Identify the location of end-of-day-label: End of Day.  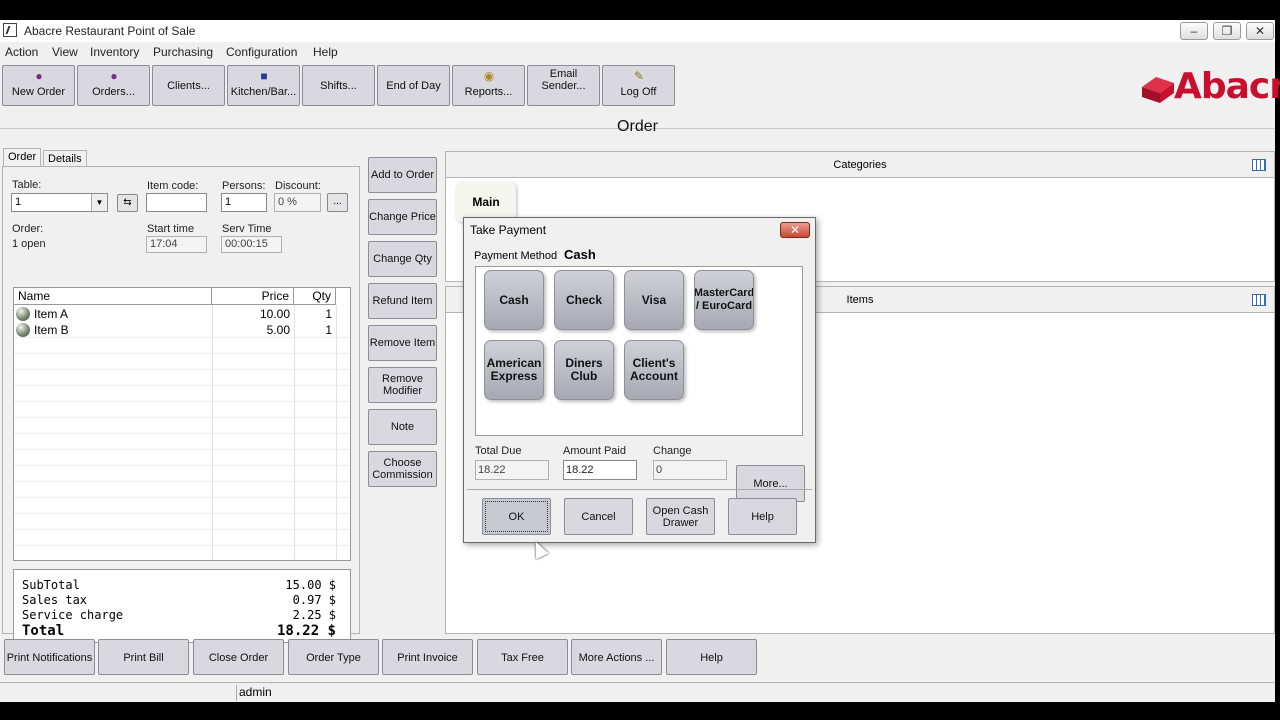
(413, 86).